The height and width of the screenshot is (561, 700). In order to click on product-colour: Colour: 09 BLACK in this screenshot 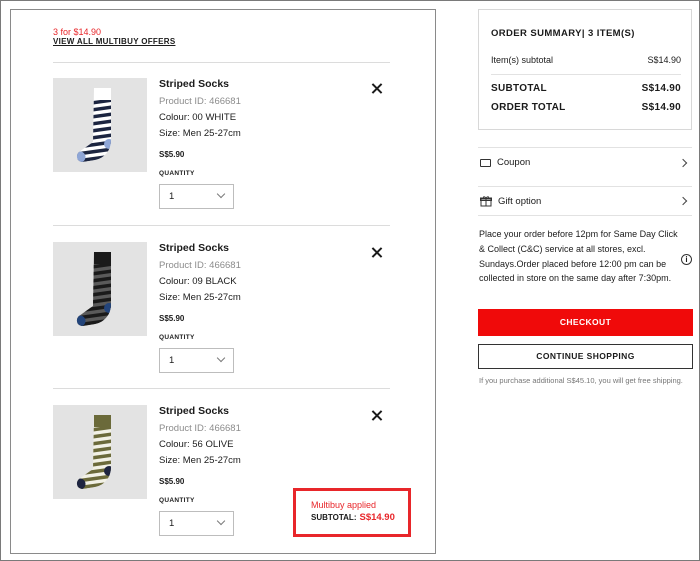, I will do `click(198, 281)`.